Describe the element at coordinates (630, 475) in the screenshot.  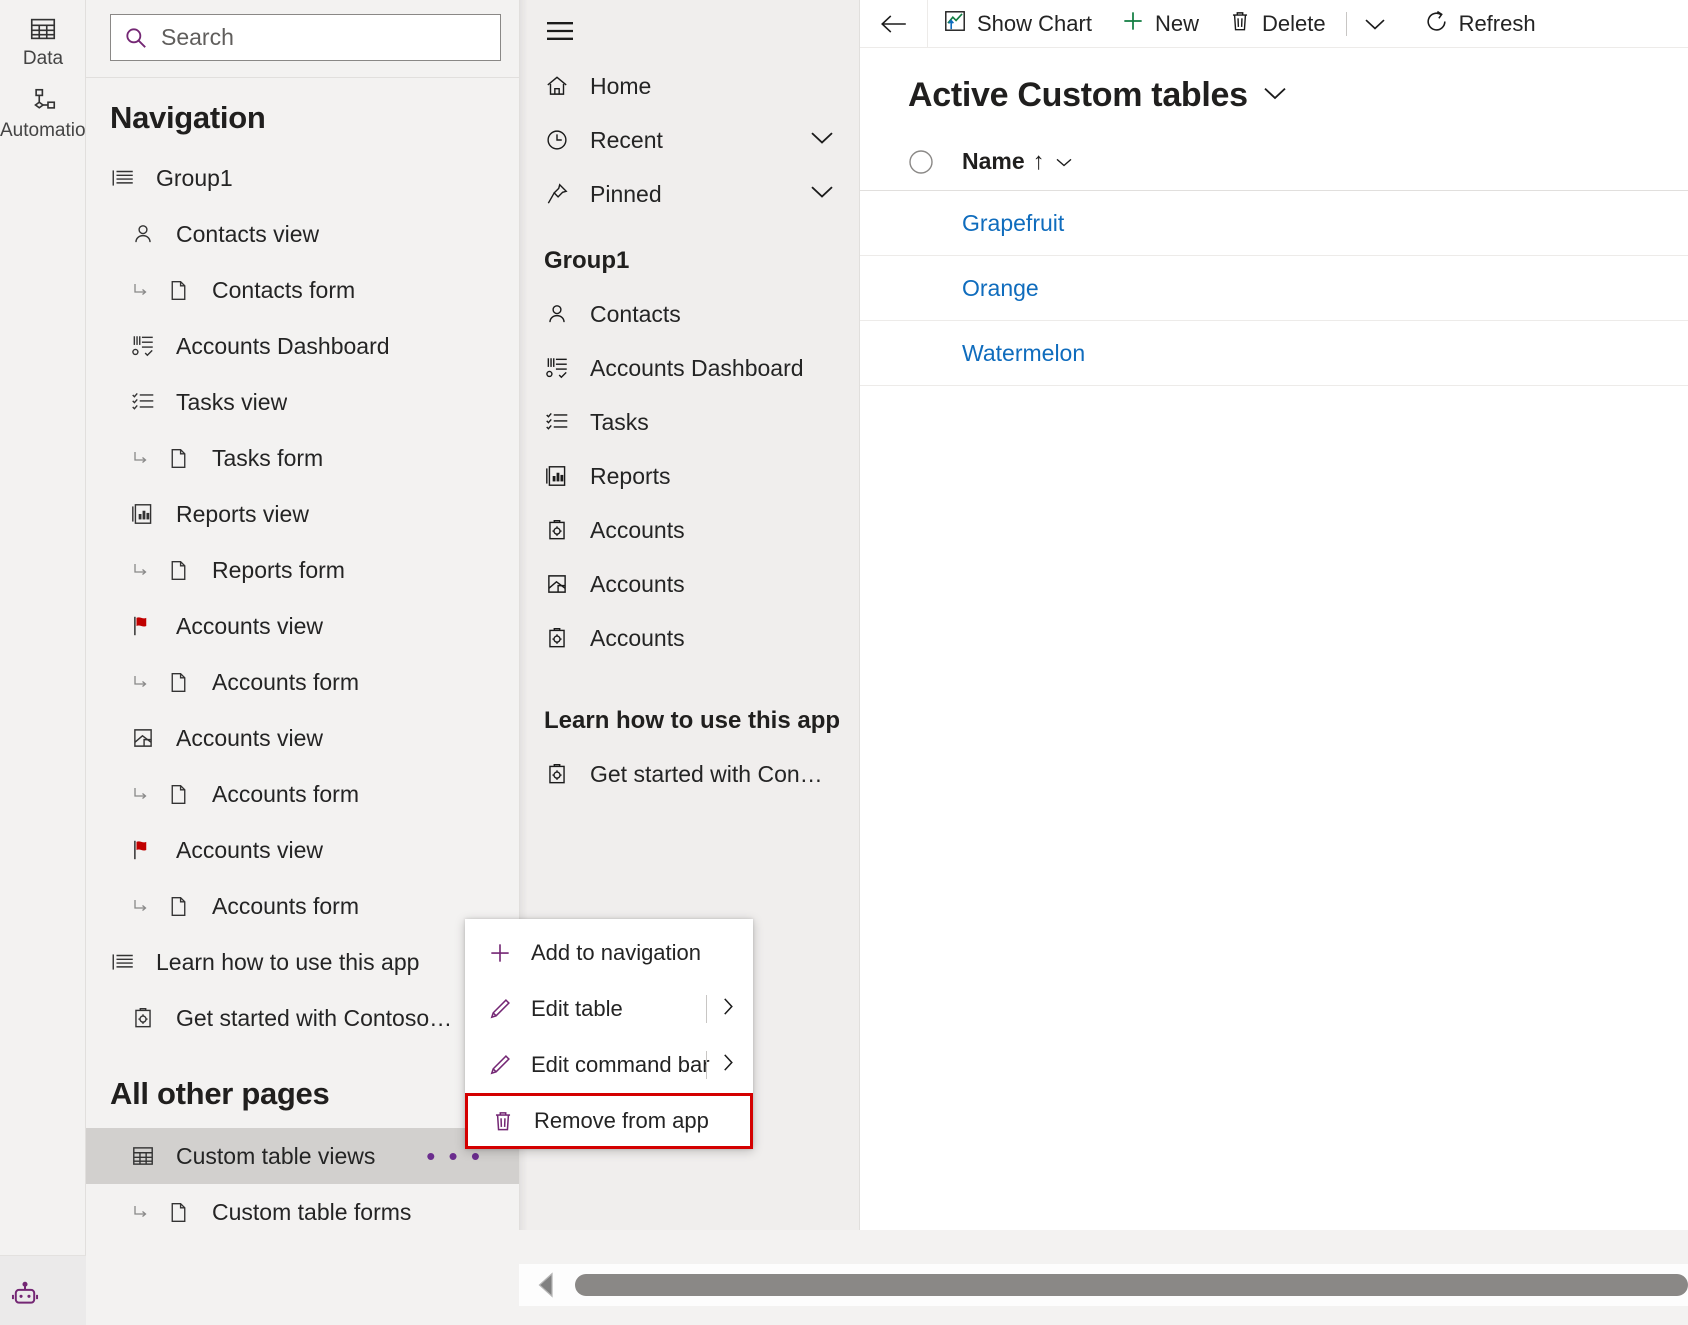
I see `app-item-label: Reports` at that location.